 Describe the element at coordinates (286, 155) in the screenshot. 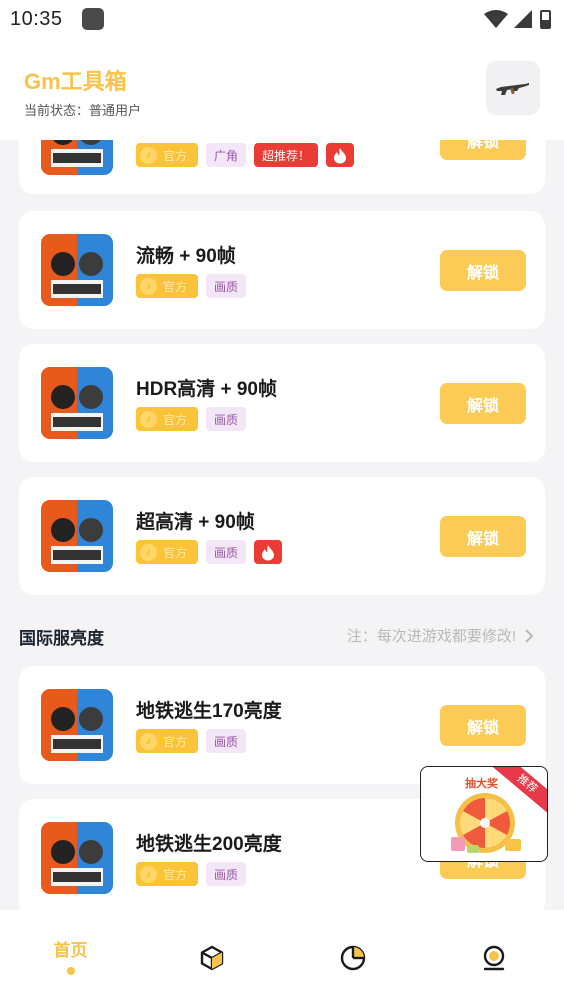

I see `super-recommend-tag: 超推荐！` at that location.